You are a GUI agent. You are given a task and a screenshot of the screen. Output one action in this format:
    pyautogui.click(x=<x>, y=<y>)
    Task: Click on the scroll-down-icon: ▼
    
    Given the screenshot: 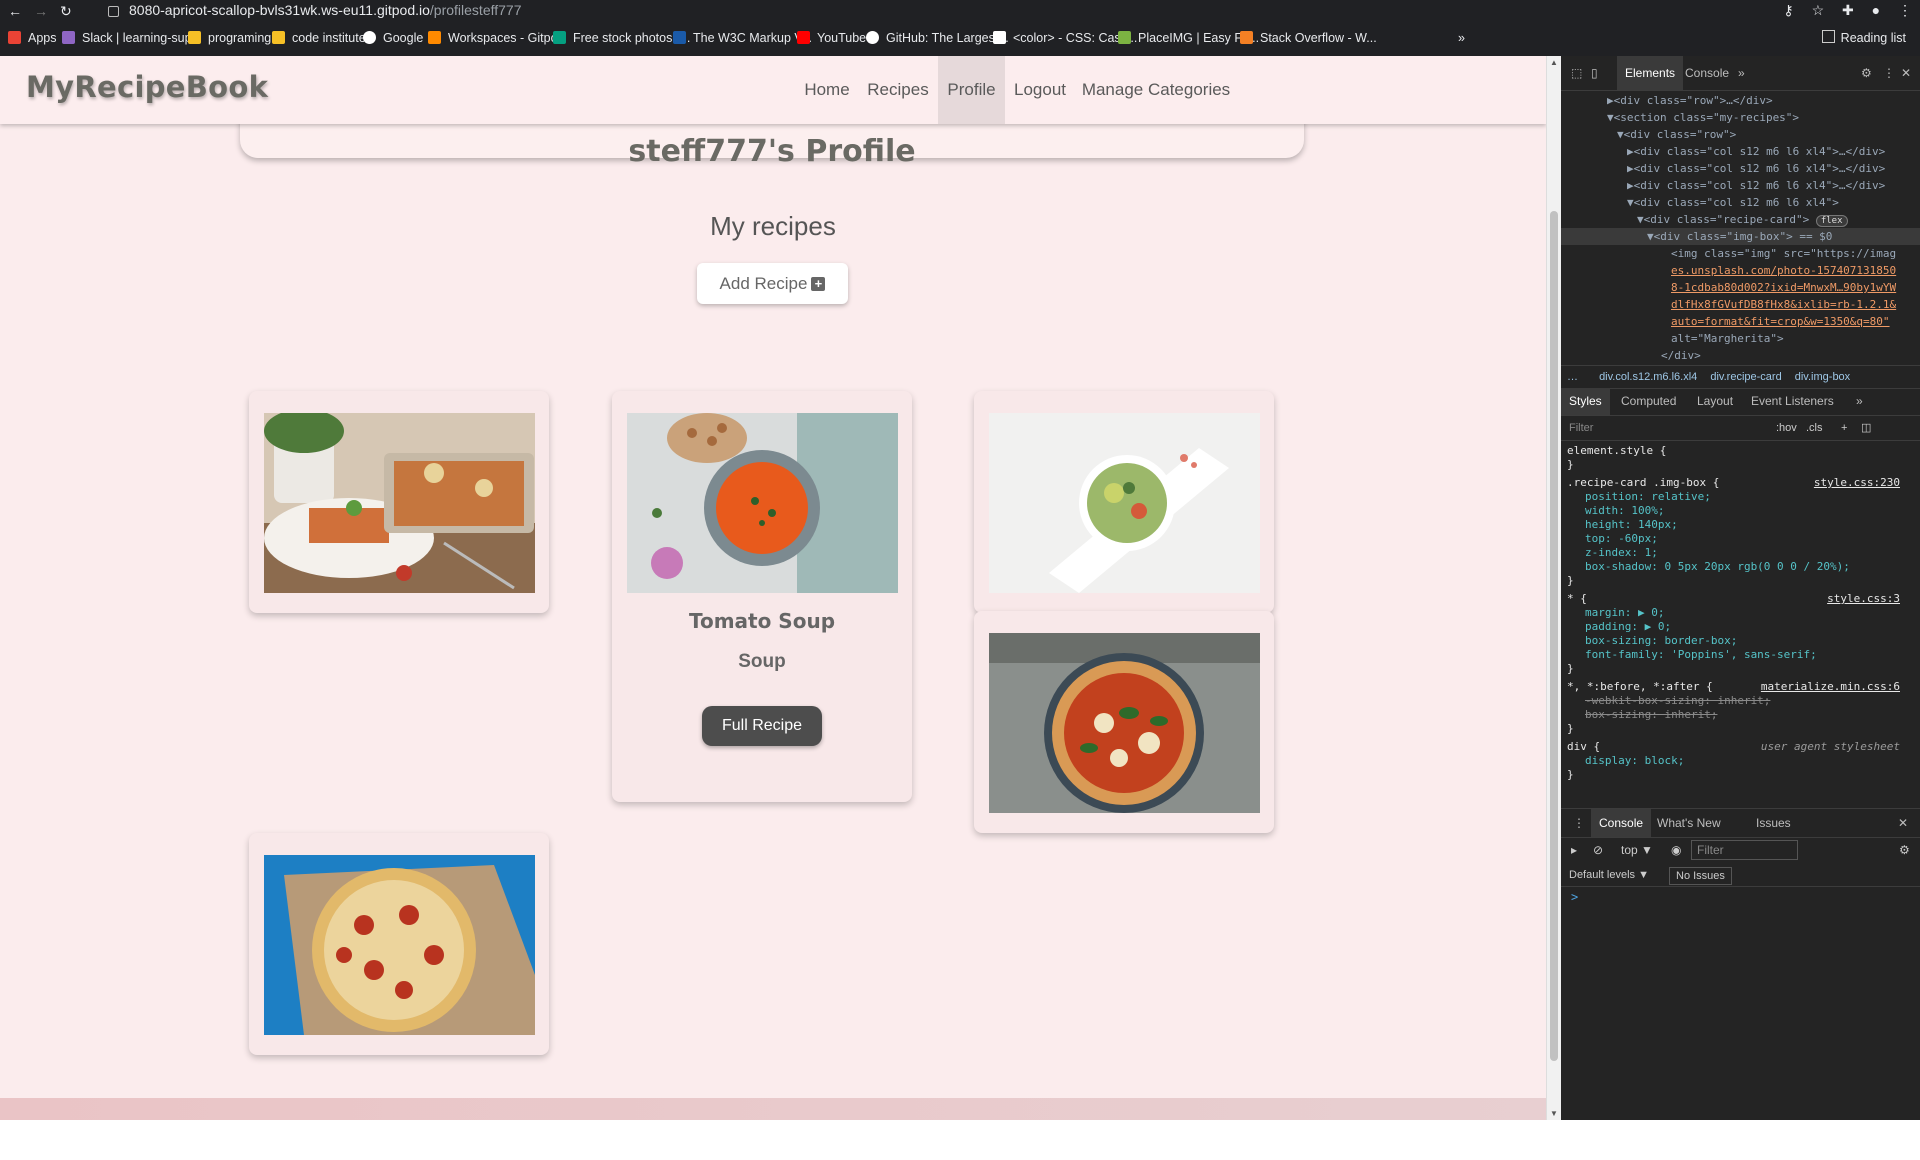 What is the action you would take?
    pyautogui.click(x=1554, y=1113)
    